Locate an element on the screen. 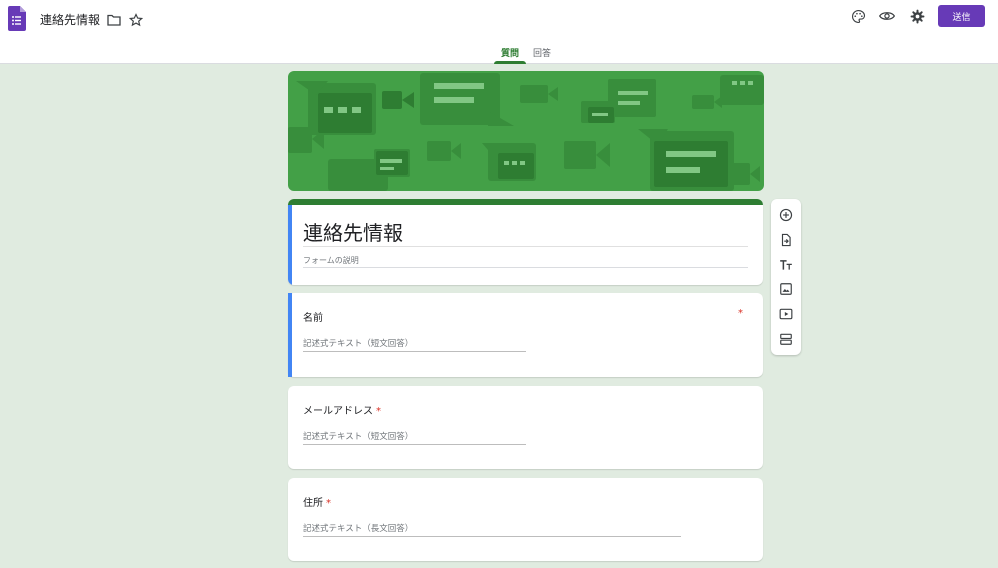 This screenshot has width=998, height=568. settings-gear-icon is located at coordinates (917, 16).